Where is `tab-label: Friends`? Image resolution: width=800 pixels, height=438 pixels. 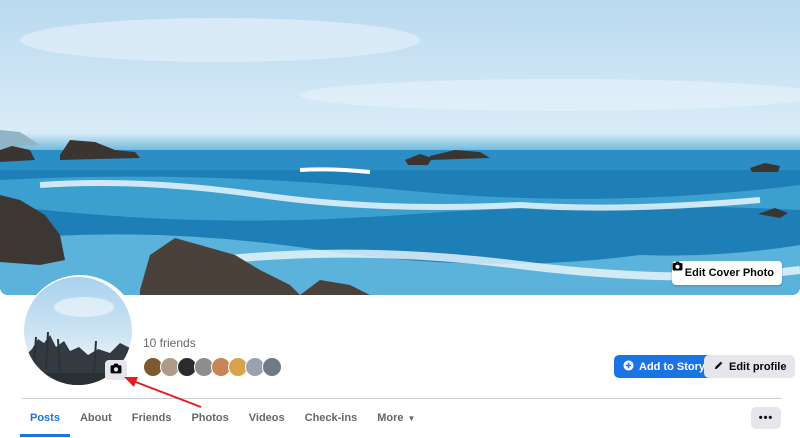
tab-label: Friends is located at coordinates (151, 418).